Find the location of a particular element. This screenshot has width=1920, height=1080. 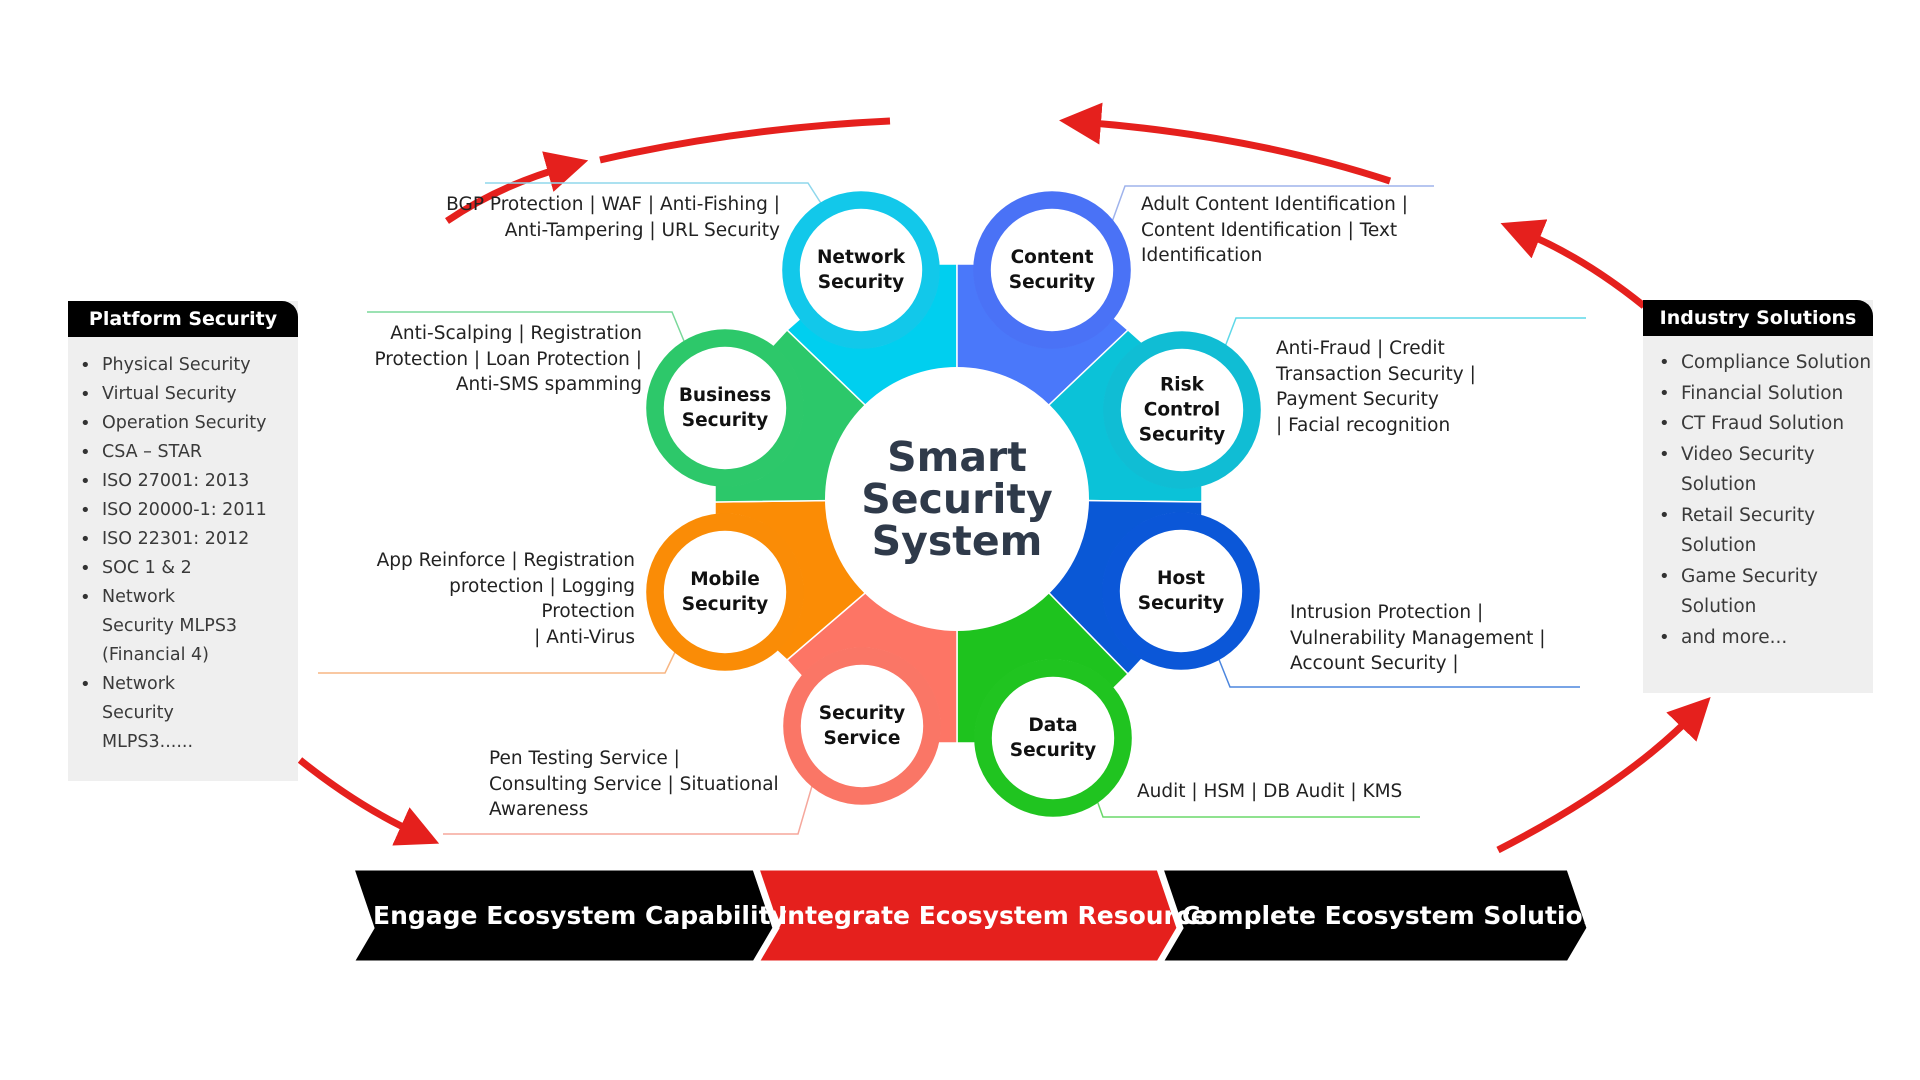

list-item: Video Security Solution is located at coordinates (1740, 470).